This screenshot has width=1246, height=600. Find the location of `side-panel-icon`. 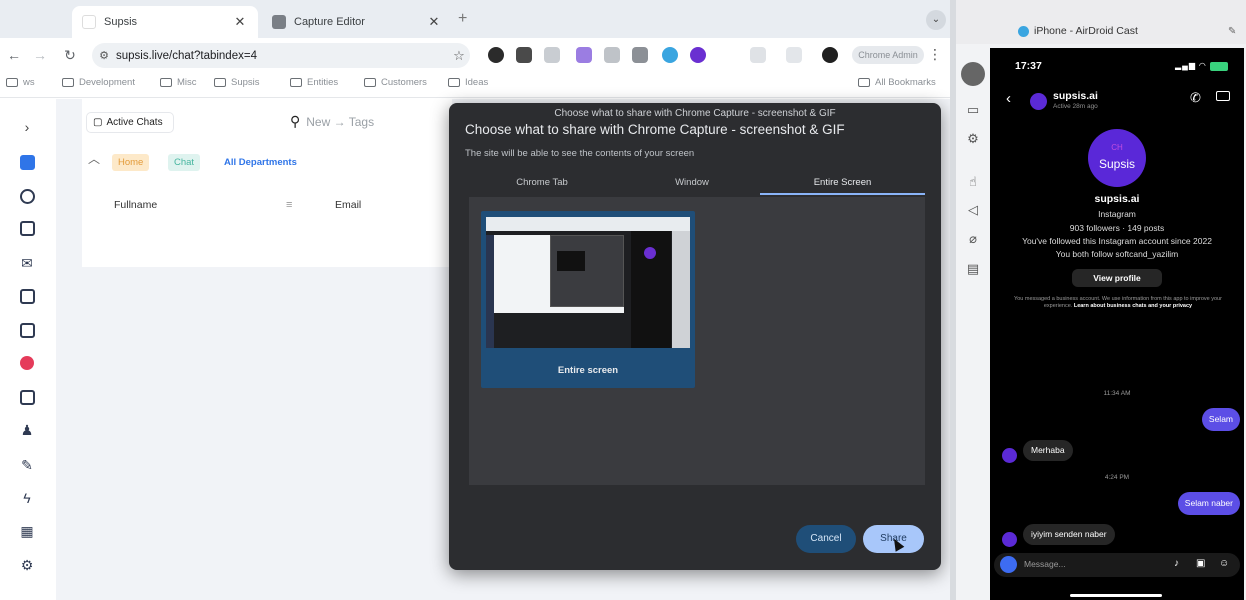

side-panel-icon is located at coordinates (758, 55).